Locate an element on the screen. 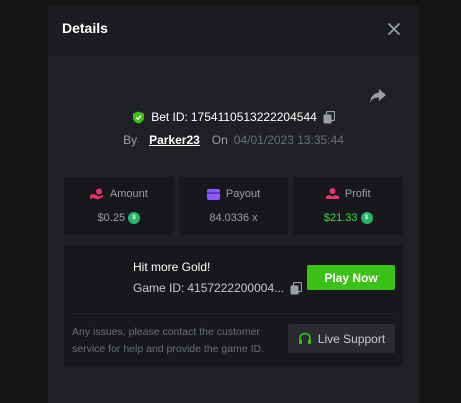 Image resolution: width=461 pixels, height=403 pixels. hand-coin-icon is located at coordinates (96, 194).